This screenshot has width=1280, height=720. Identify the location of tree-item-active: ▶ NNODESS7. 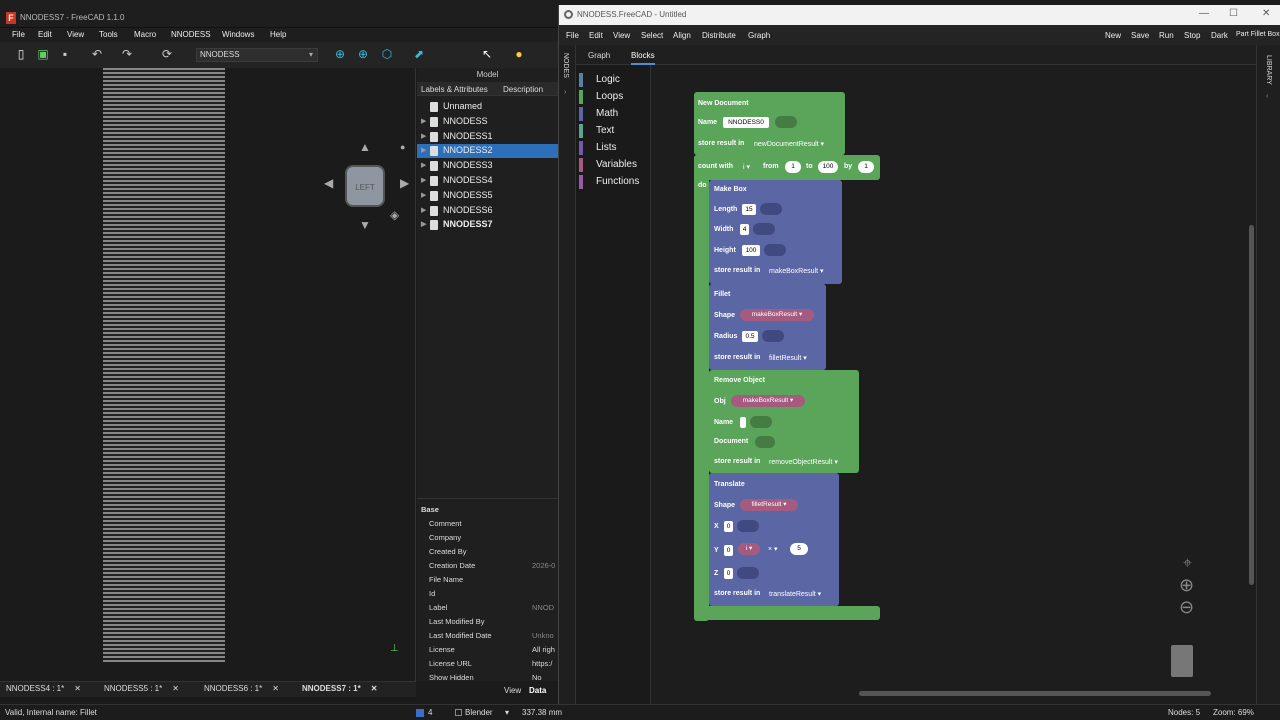
(487, 225).